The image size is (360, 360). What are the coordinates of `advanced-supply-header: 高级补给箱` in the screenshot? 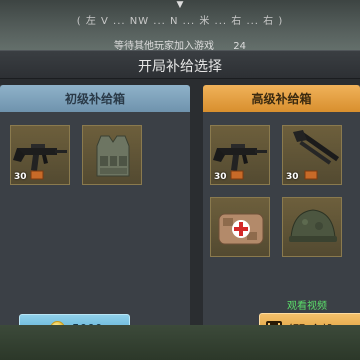 It's located at (281, 98).